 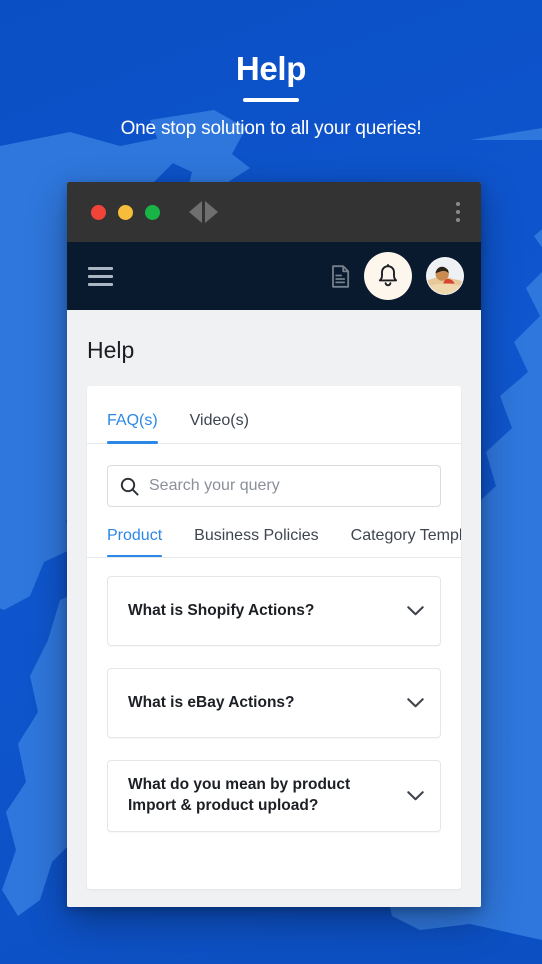 What do you see at coordinates (256, 542) in the screenshot?
I see `category-tab-business-policies: Business Policies` at bounding box center [256, 542].